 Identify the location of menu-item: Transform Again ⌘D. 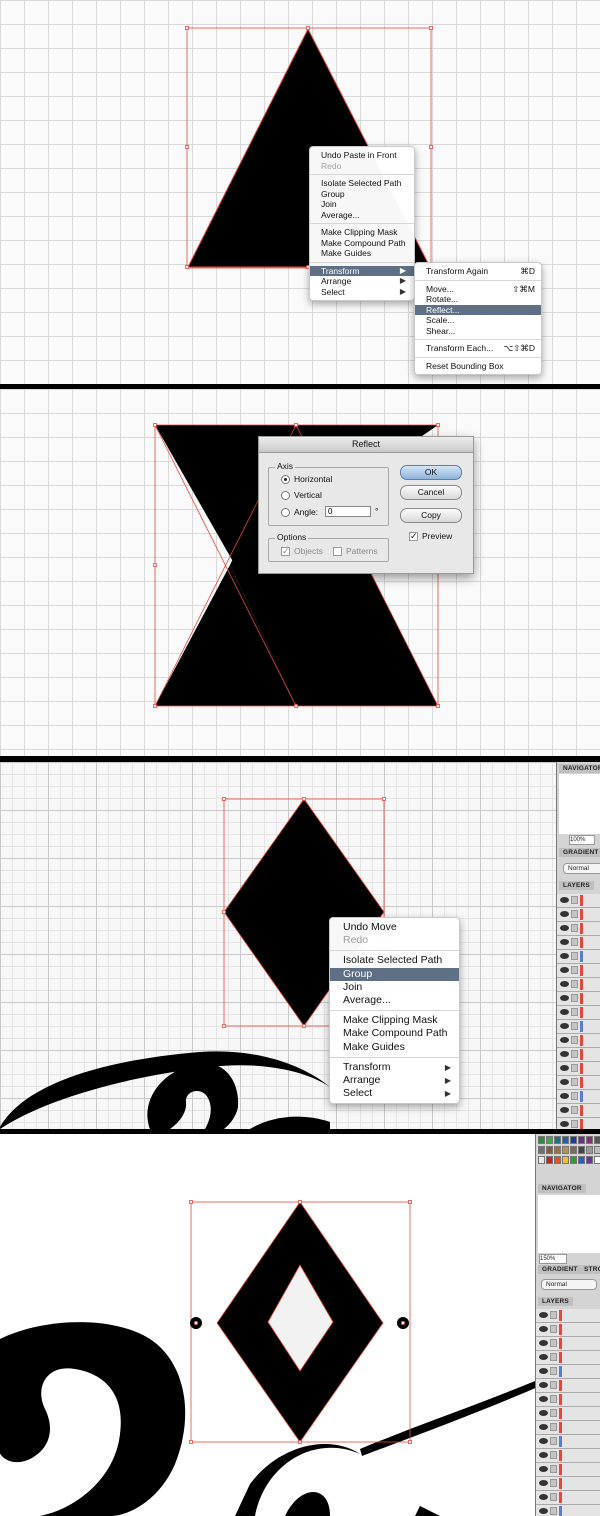
(478, 271).